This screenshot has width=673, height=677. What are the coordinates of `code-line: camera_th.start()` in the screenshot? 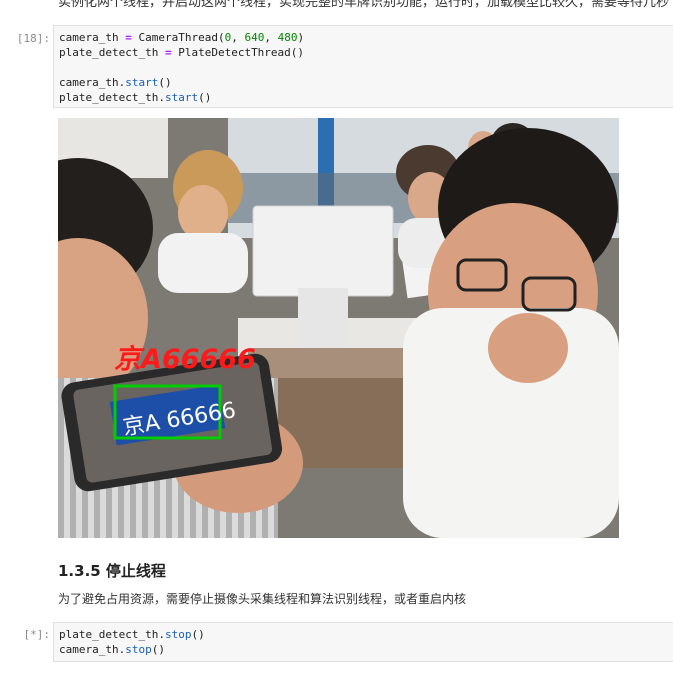 It's located at (366, 82).